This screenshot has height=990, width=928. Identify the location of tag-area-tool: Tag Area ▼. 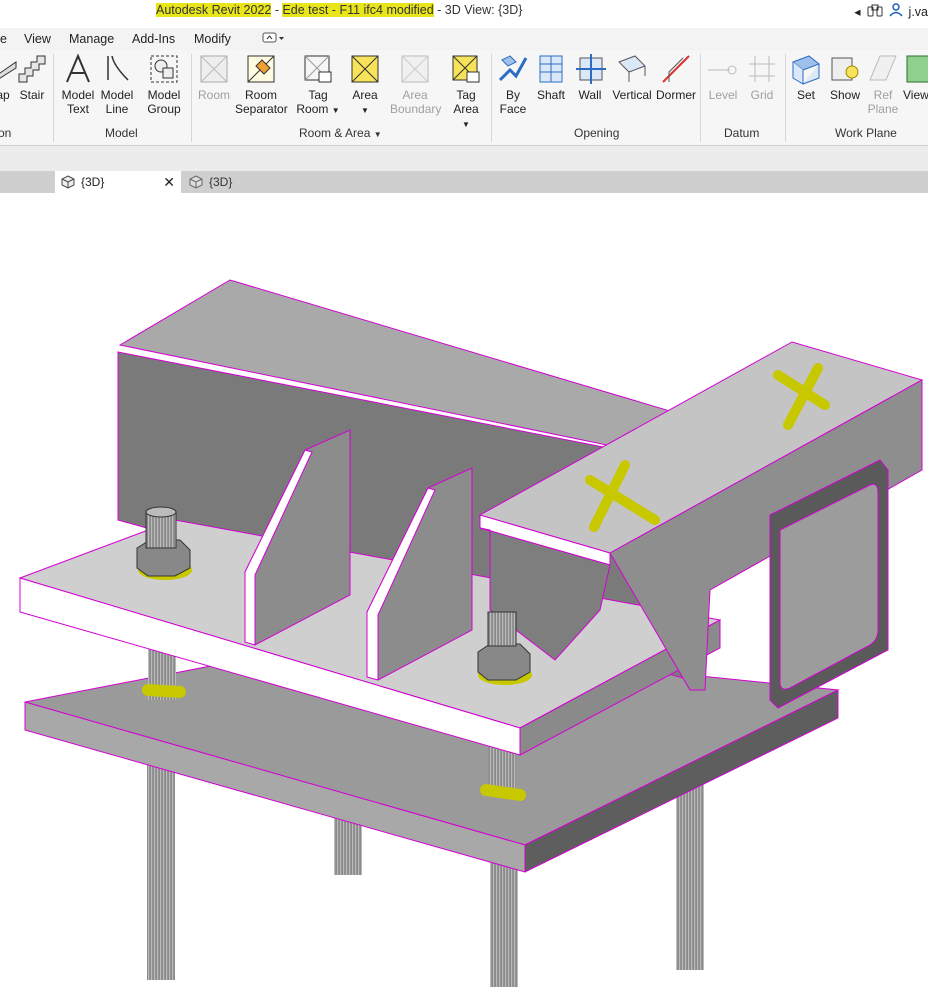
(466, 92).